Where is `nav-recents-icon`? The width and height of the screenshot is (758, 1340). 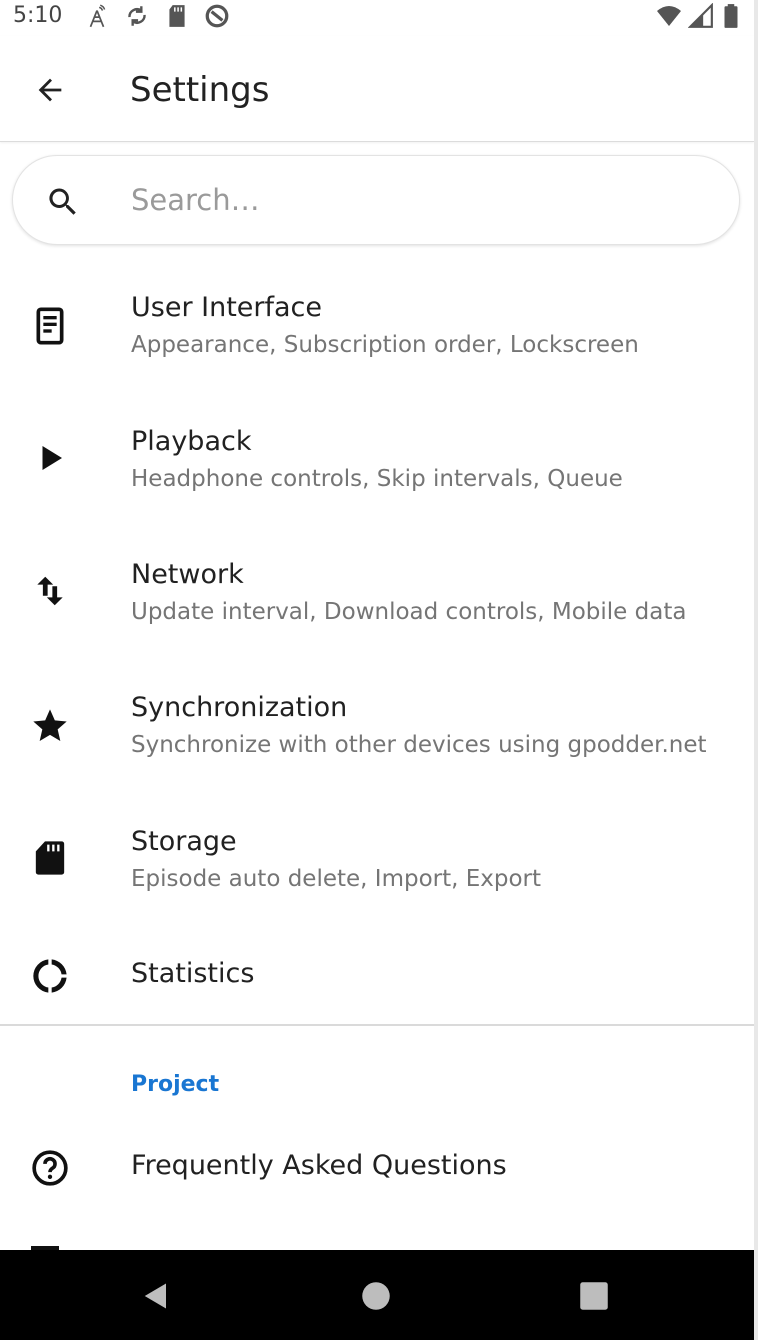 nav-recents-icon is located at coordinates (594, 1296).